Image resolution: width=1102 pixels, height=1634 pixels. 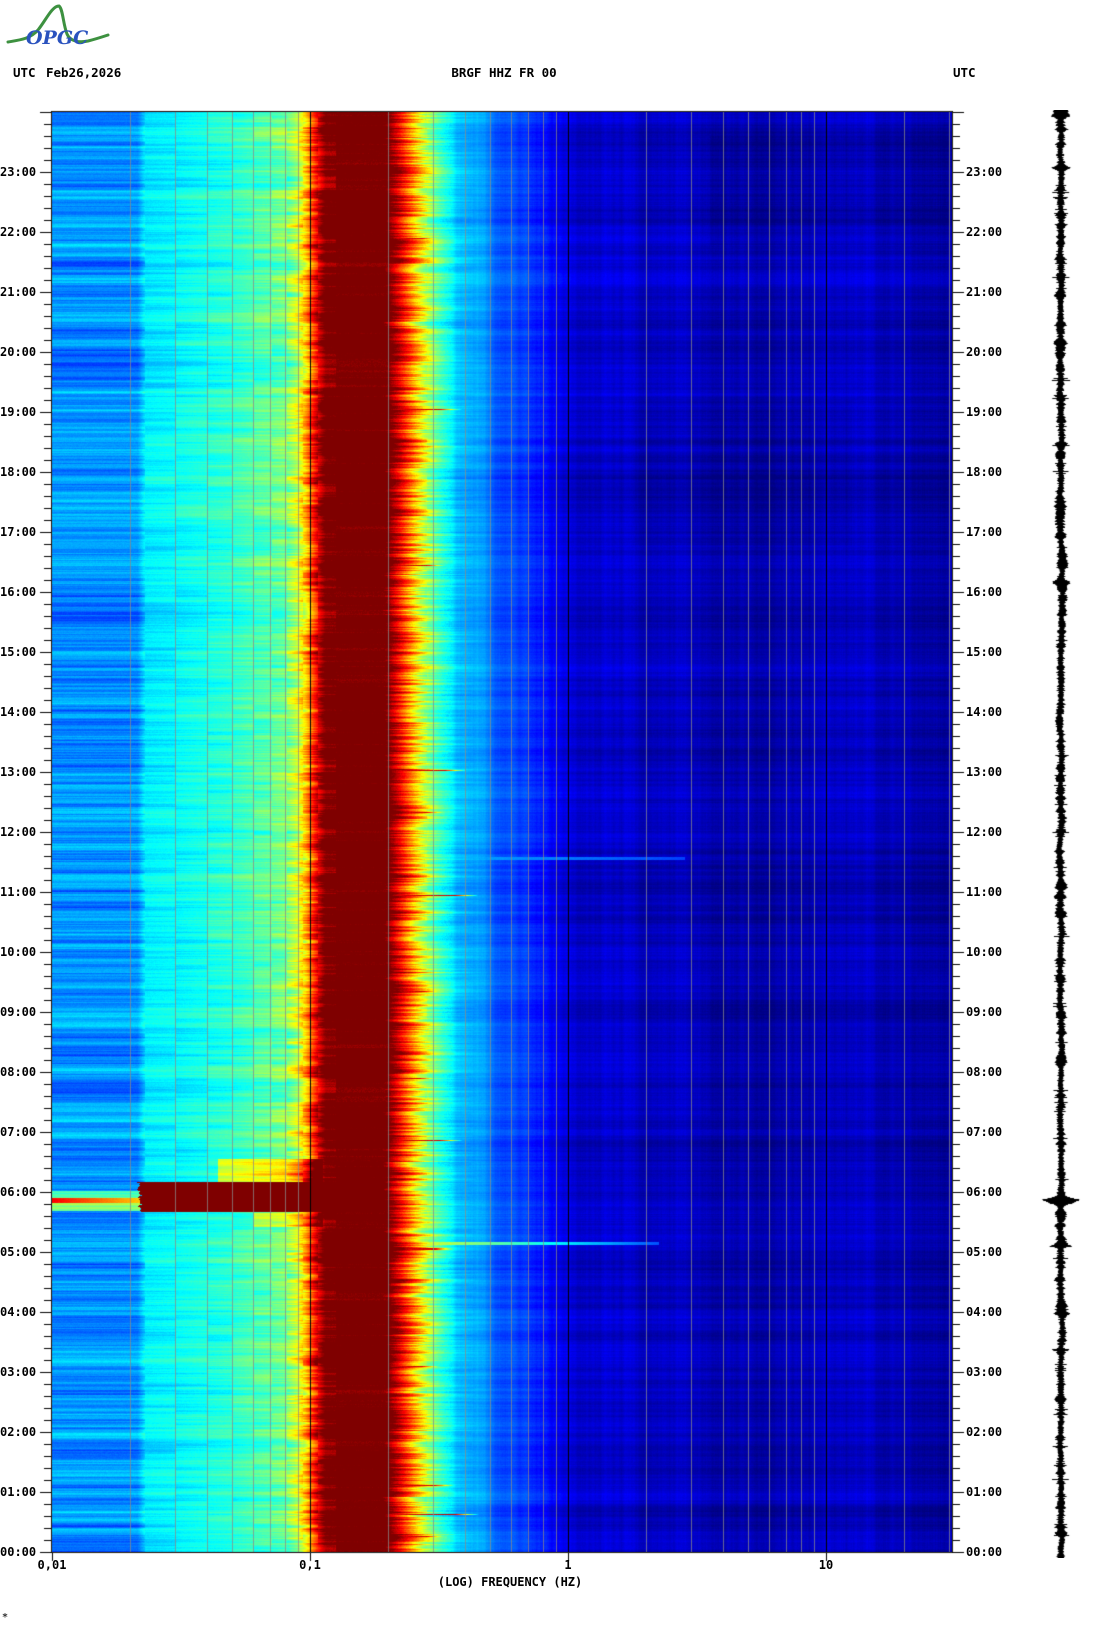 I want to click on time-label-left: 00:00, so click(x=18, y=1552).